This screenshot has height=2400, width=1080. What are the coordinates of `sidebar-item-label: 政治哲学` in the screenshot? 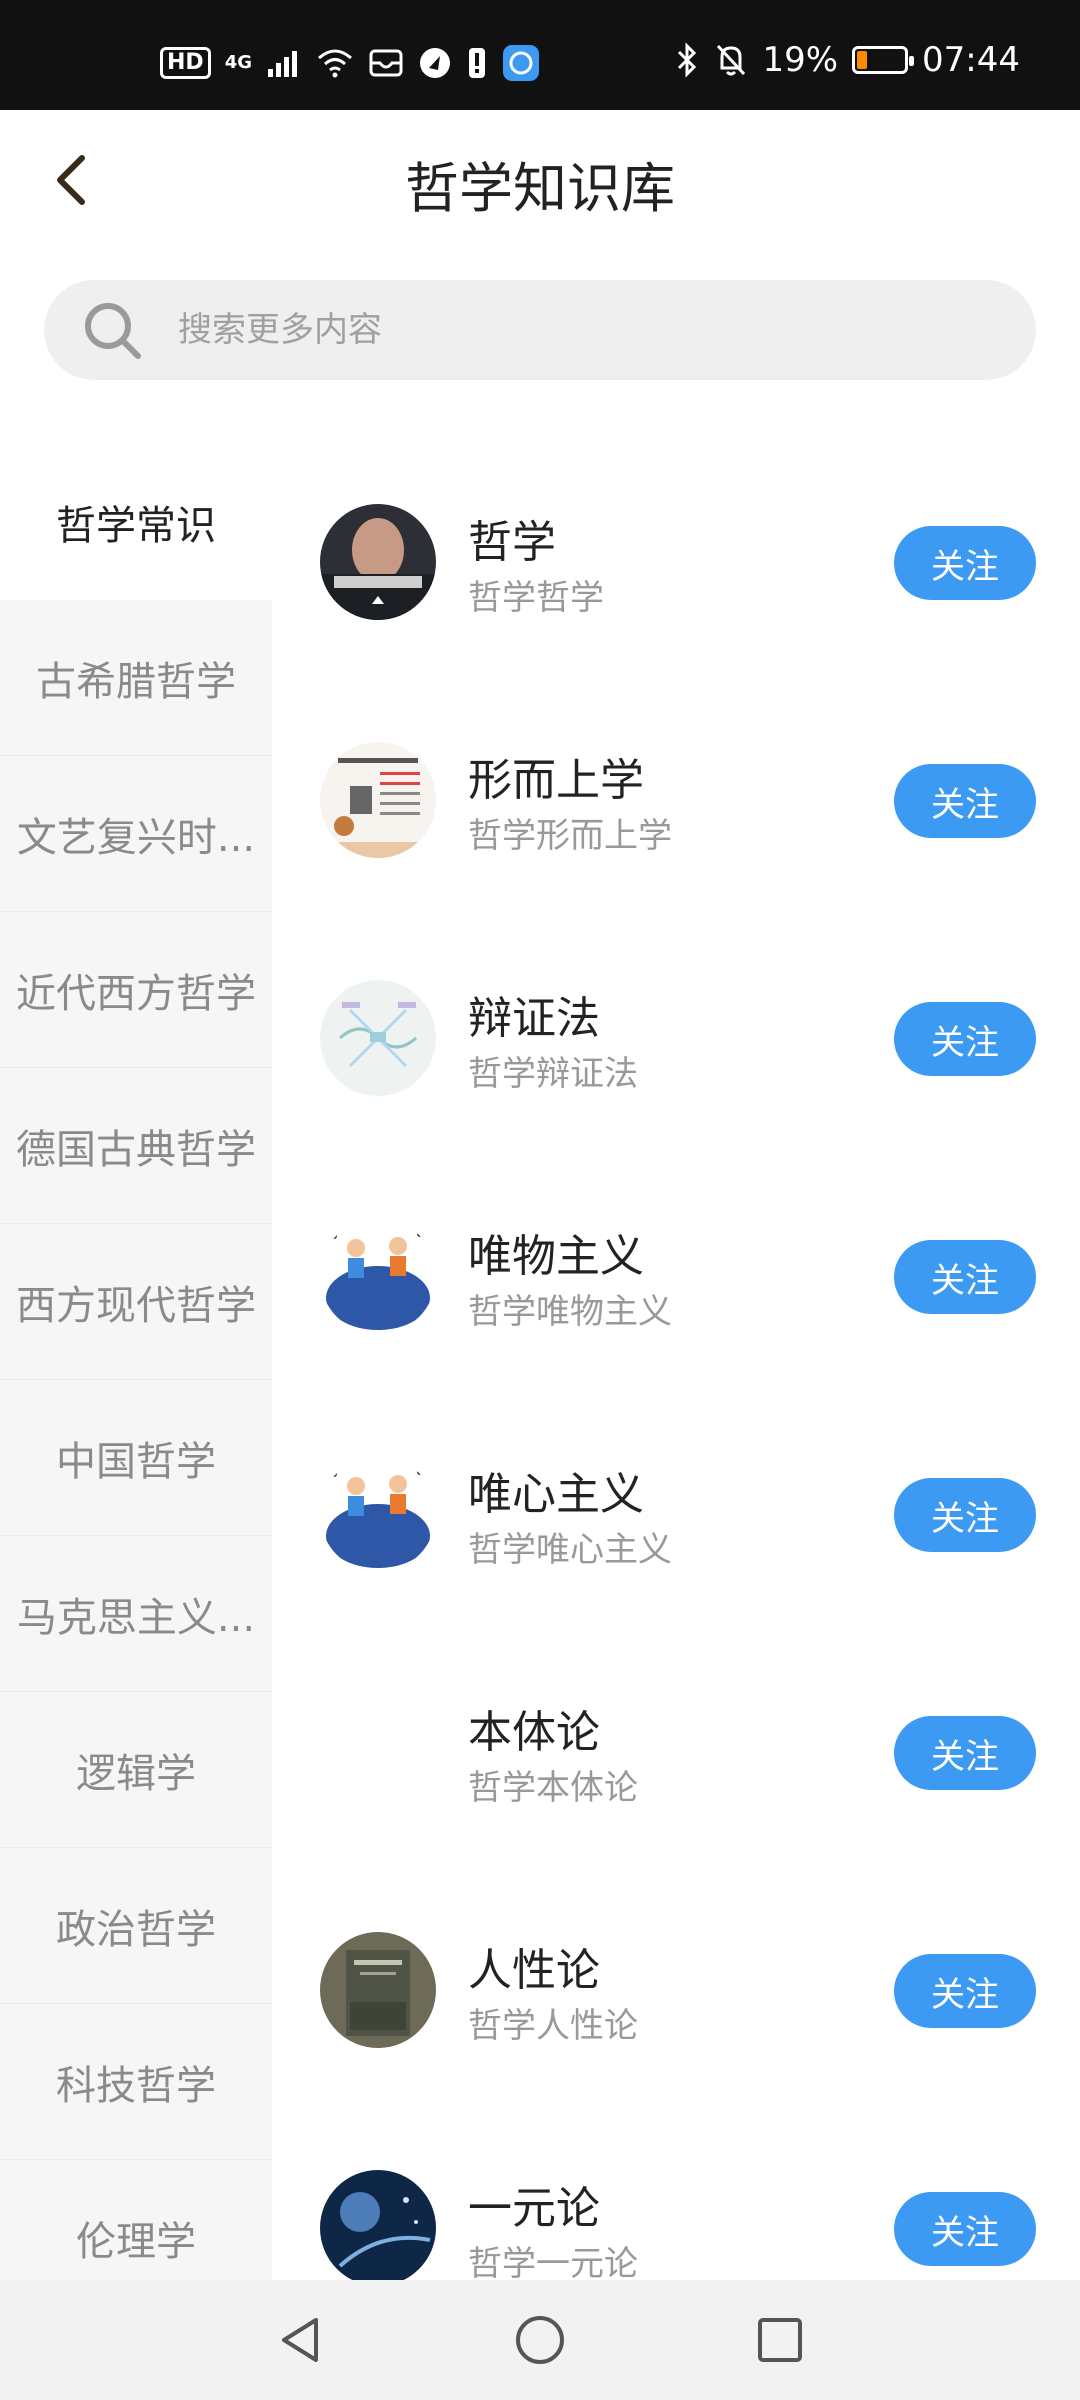 It's located at (136, 1929).